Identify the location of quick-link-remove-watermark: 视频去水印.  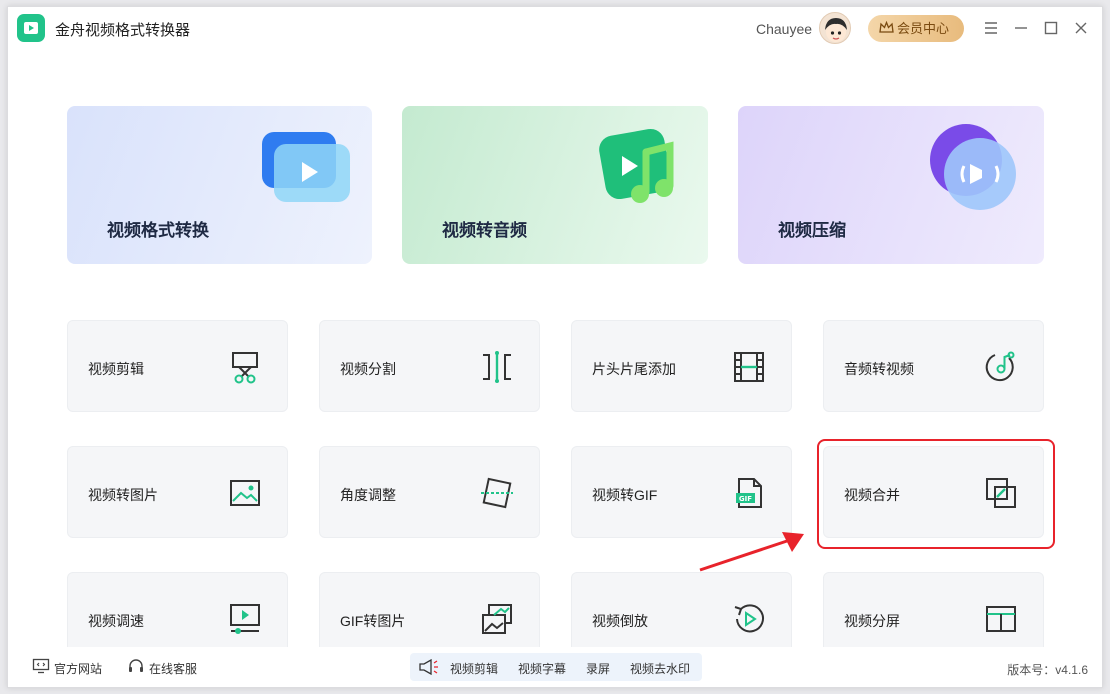
(660, 668).